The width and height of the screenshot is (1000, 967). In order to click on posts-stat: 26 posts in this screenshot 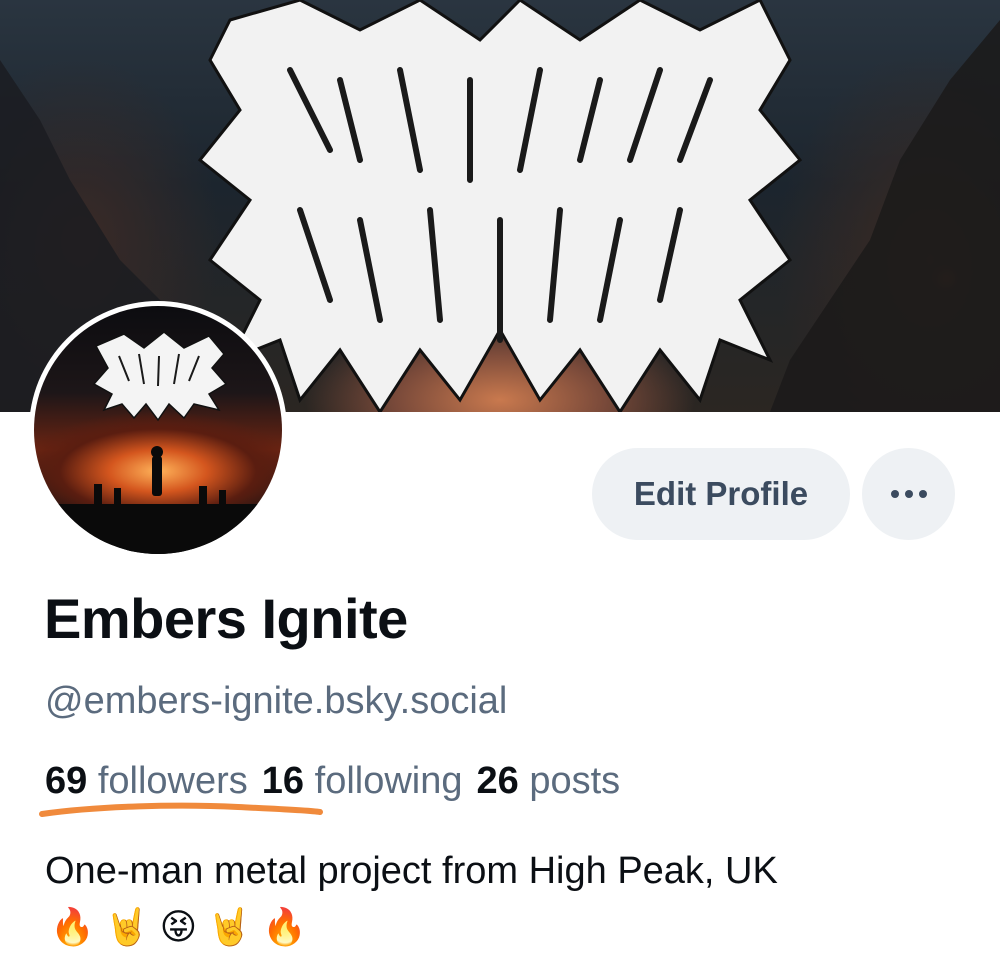, I will do `click(549, 781)`.